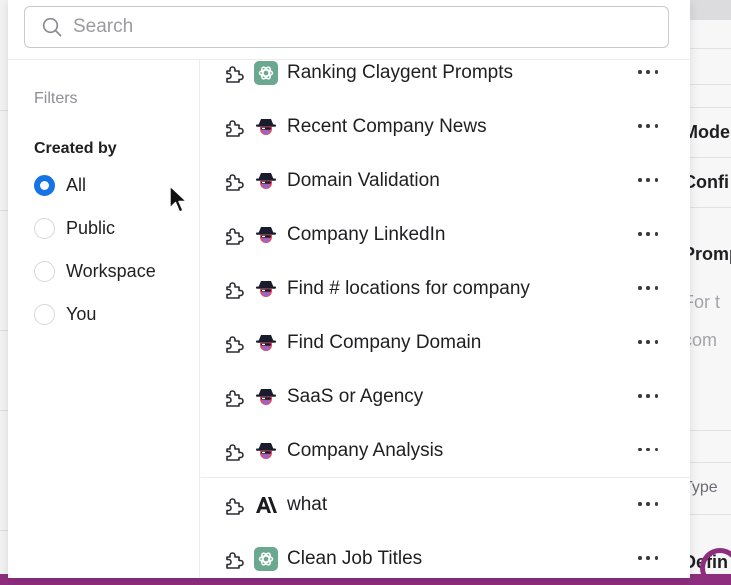 This screenshot has width=731, height=585. What do you see at coordinates (111, 270) in the screenshot?
I see `filter-option-label: Workspace` at bounding box center [111, 270].